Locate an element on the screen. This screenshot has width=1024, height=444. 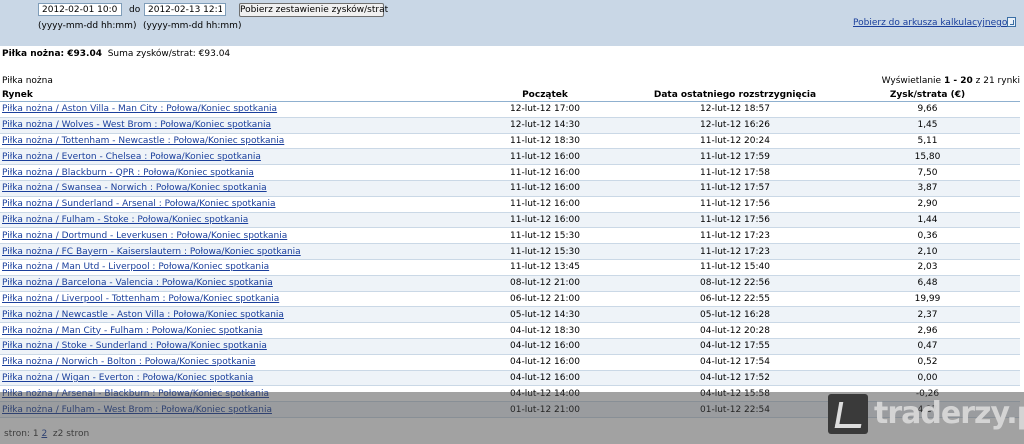
display-suffix: z 21 rynki is located at coordinates (997, 81).